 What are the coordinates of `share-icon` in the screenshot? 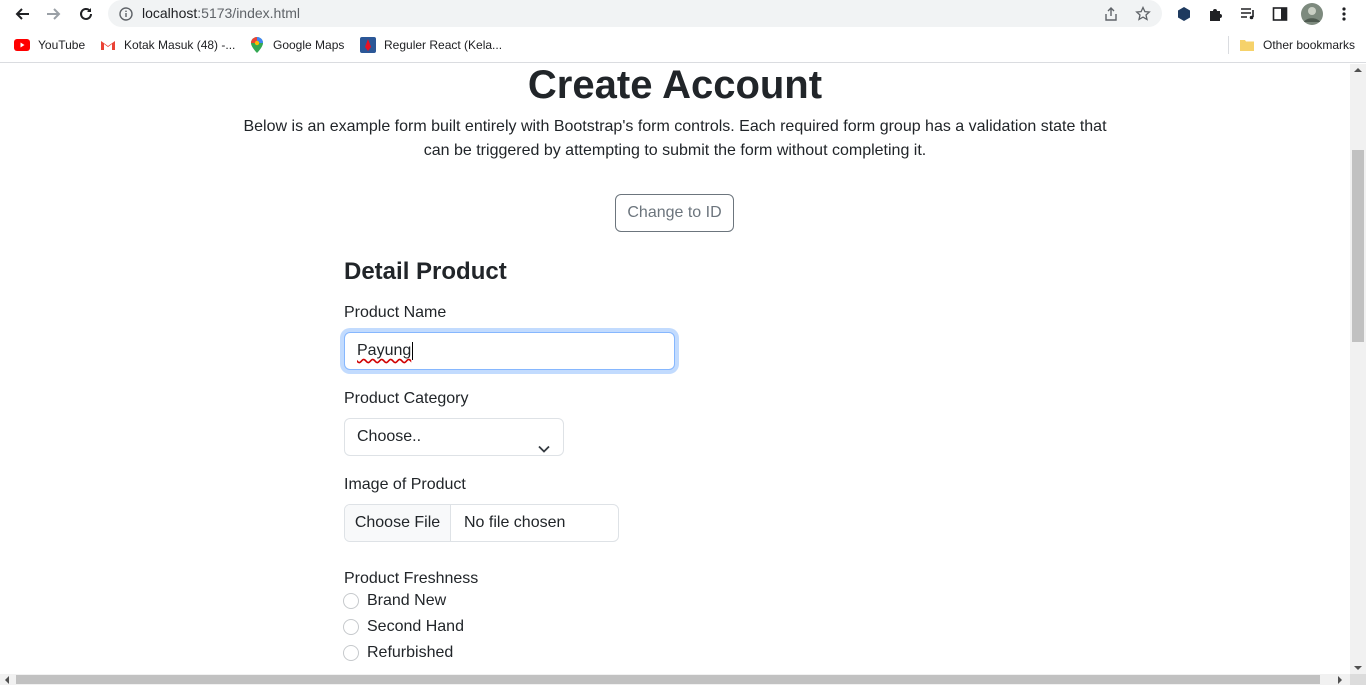 It's located at (1111, 14).